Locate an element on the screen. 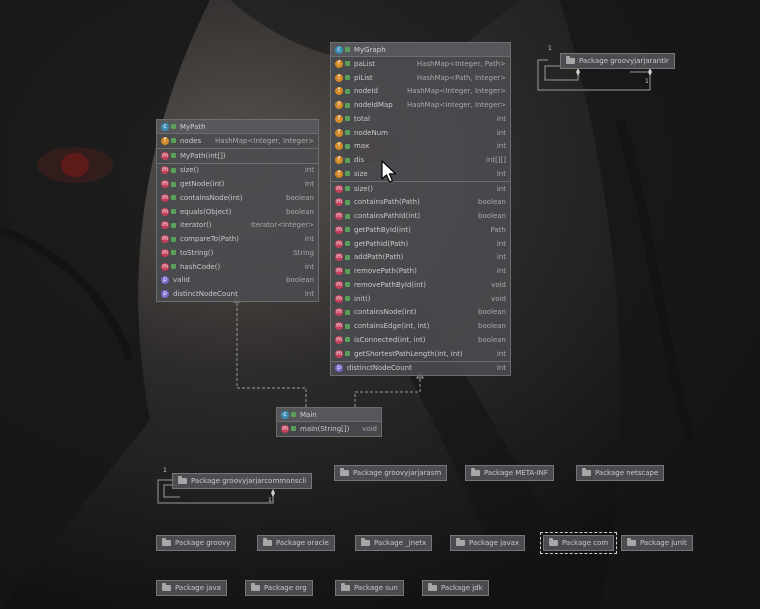  package-oracle: Package oracle is located at coordinates (296, 543).